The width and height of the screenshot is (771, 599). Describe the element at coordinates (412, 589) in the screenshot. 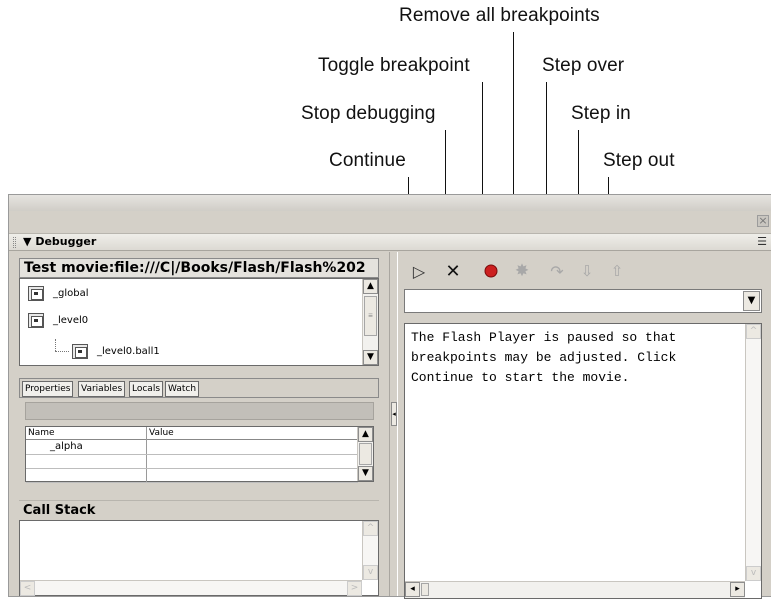

I see `scroll-left-icon: ◂` at that location.